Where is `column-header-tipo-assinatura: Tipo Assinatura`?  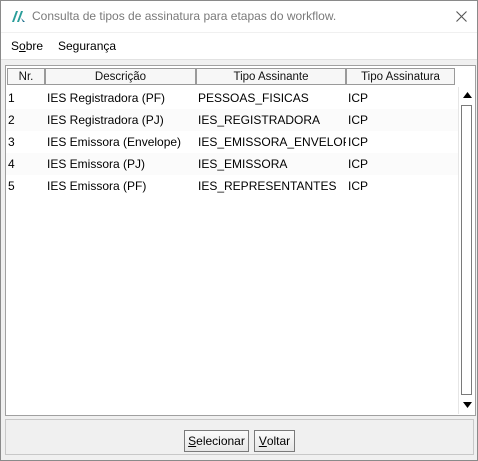 column-header-tipo-assinatura: Tipo Assinatura is located at coordinates (400, 76).